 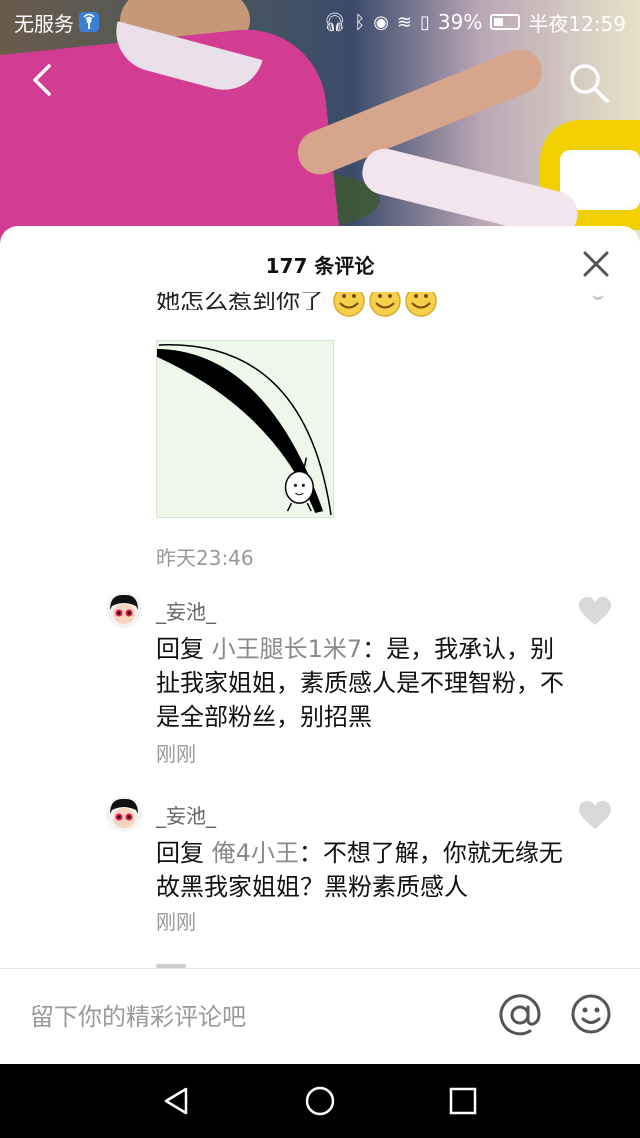 What do you see at coordinates (177, 1101) in the screenshot?
I see `triangle-back-icon` at bounding box center [177, 1101].